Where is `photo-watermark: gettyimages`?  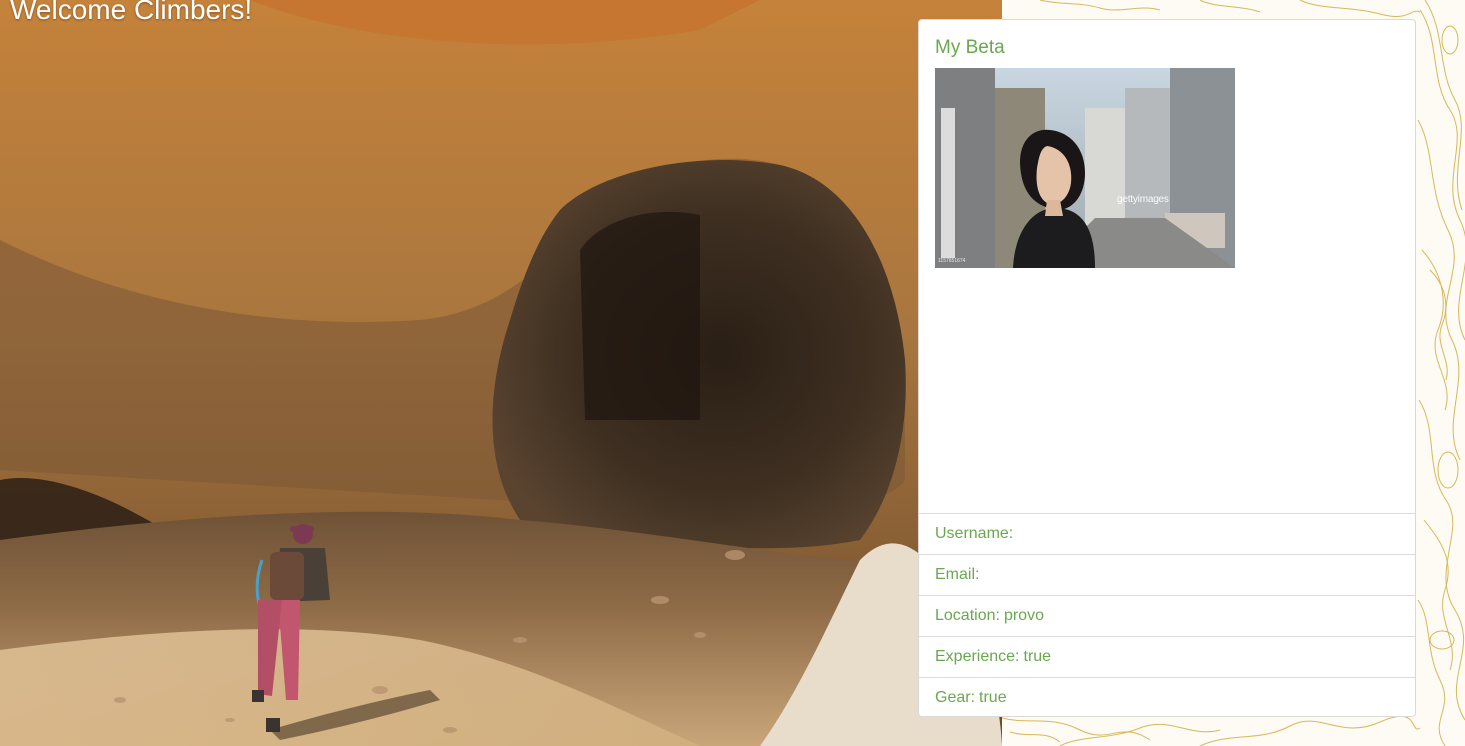 photo-watermark: gettyimages is located at coordinates (1143, 199).